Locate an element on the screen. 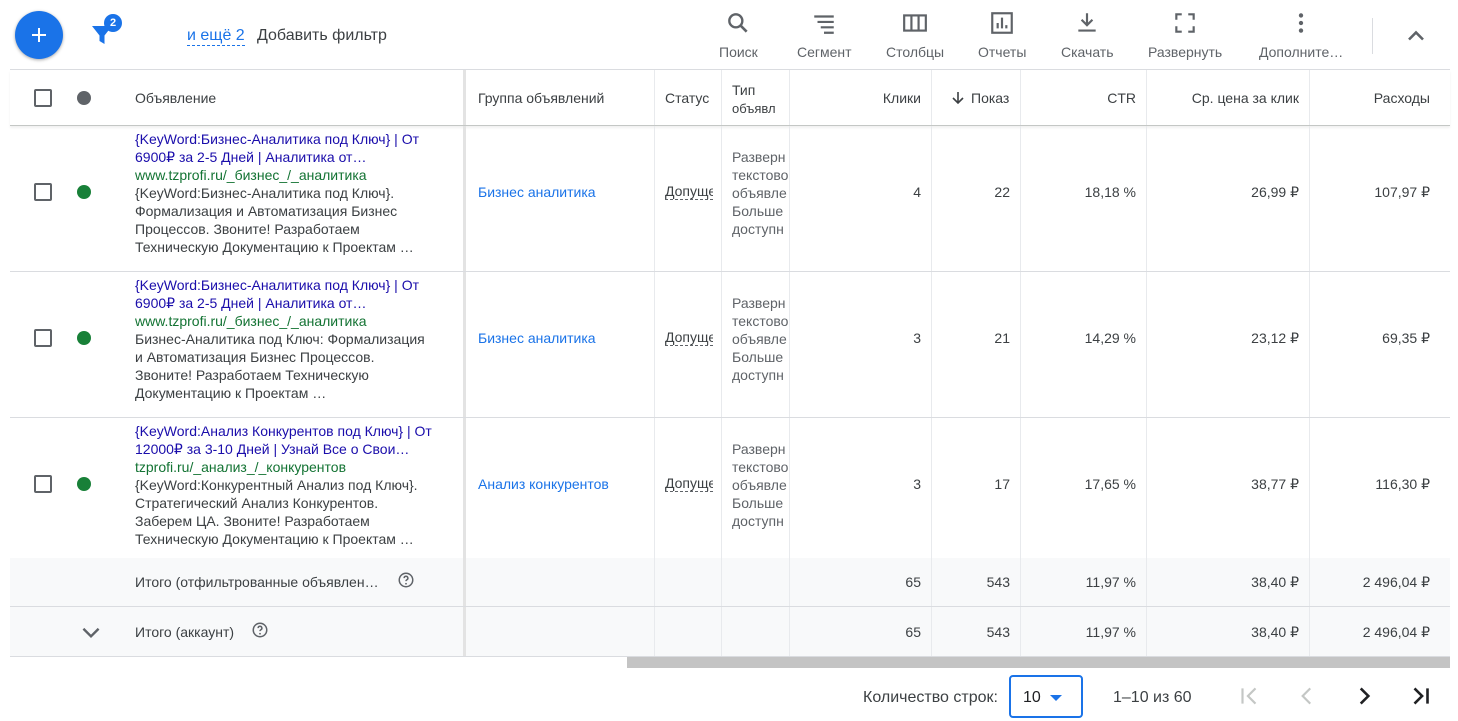 The width and height of the screenshot is (1458, 721). avg-cpc-value: 38,77 ₽ is located at coordinates (1275, 484).